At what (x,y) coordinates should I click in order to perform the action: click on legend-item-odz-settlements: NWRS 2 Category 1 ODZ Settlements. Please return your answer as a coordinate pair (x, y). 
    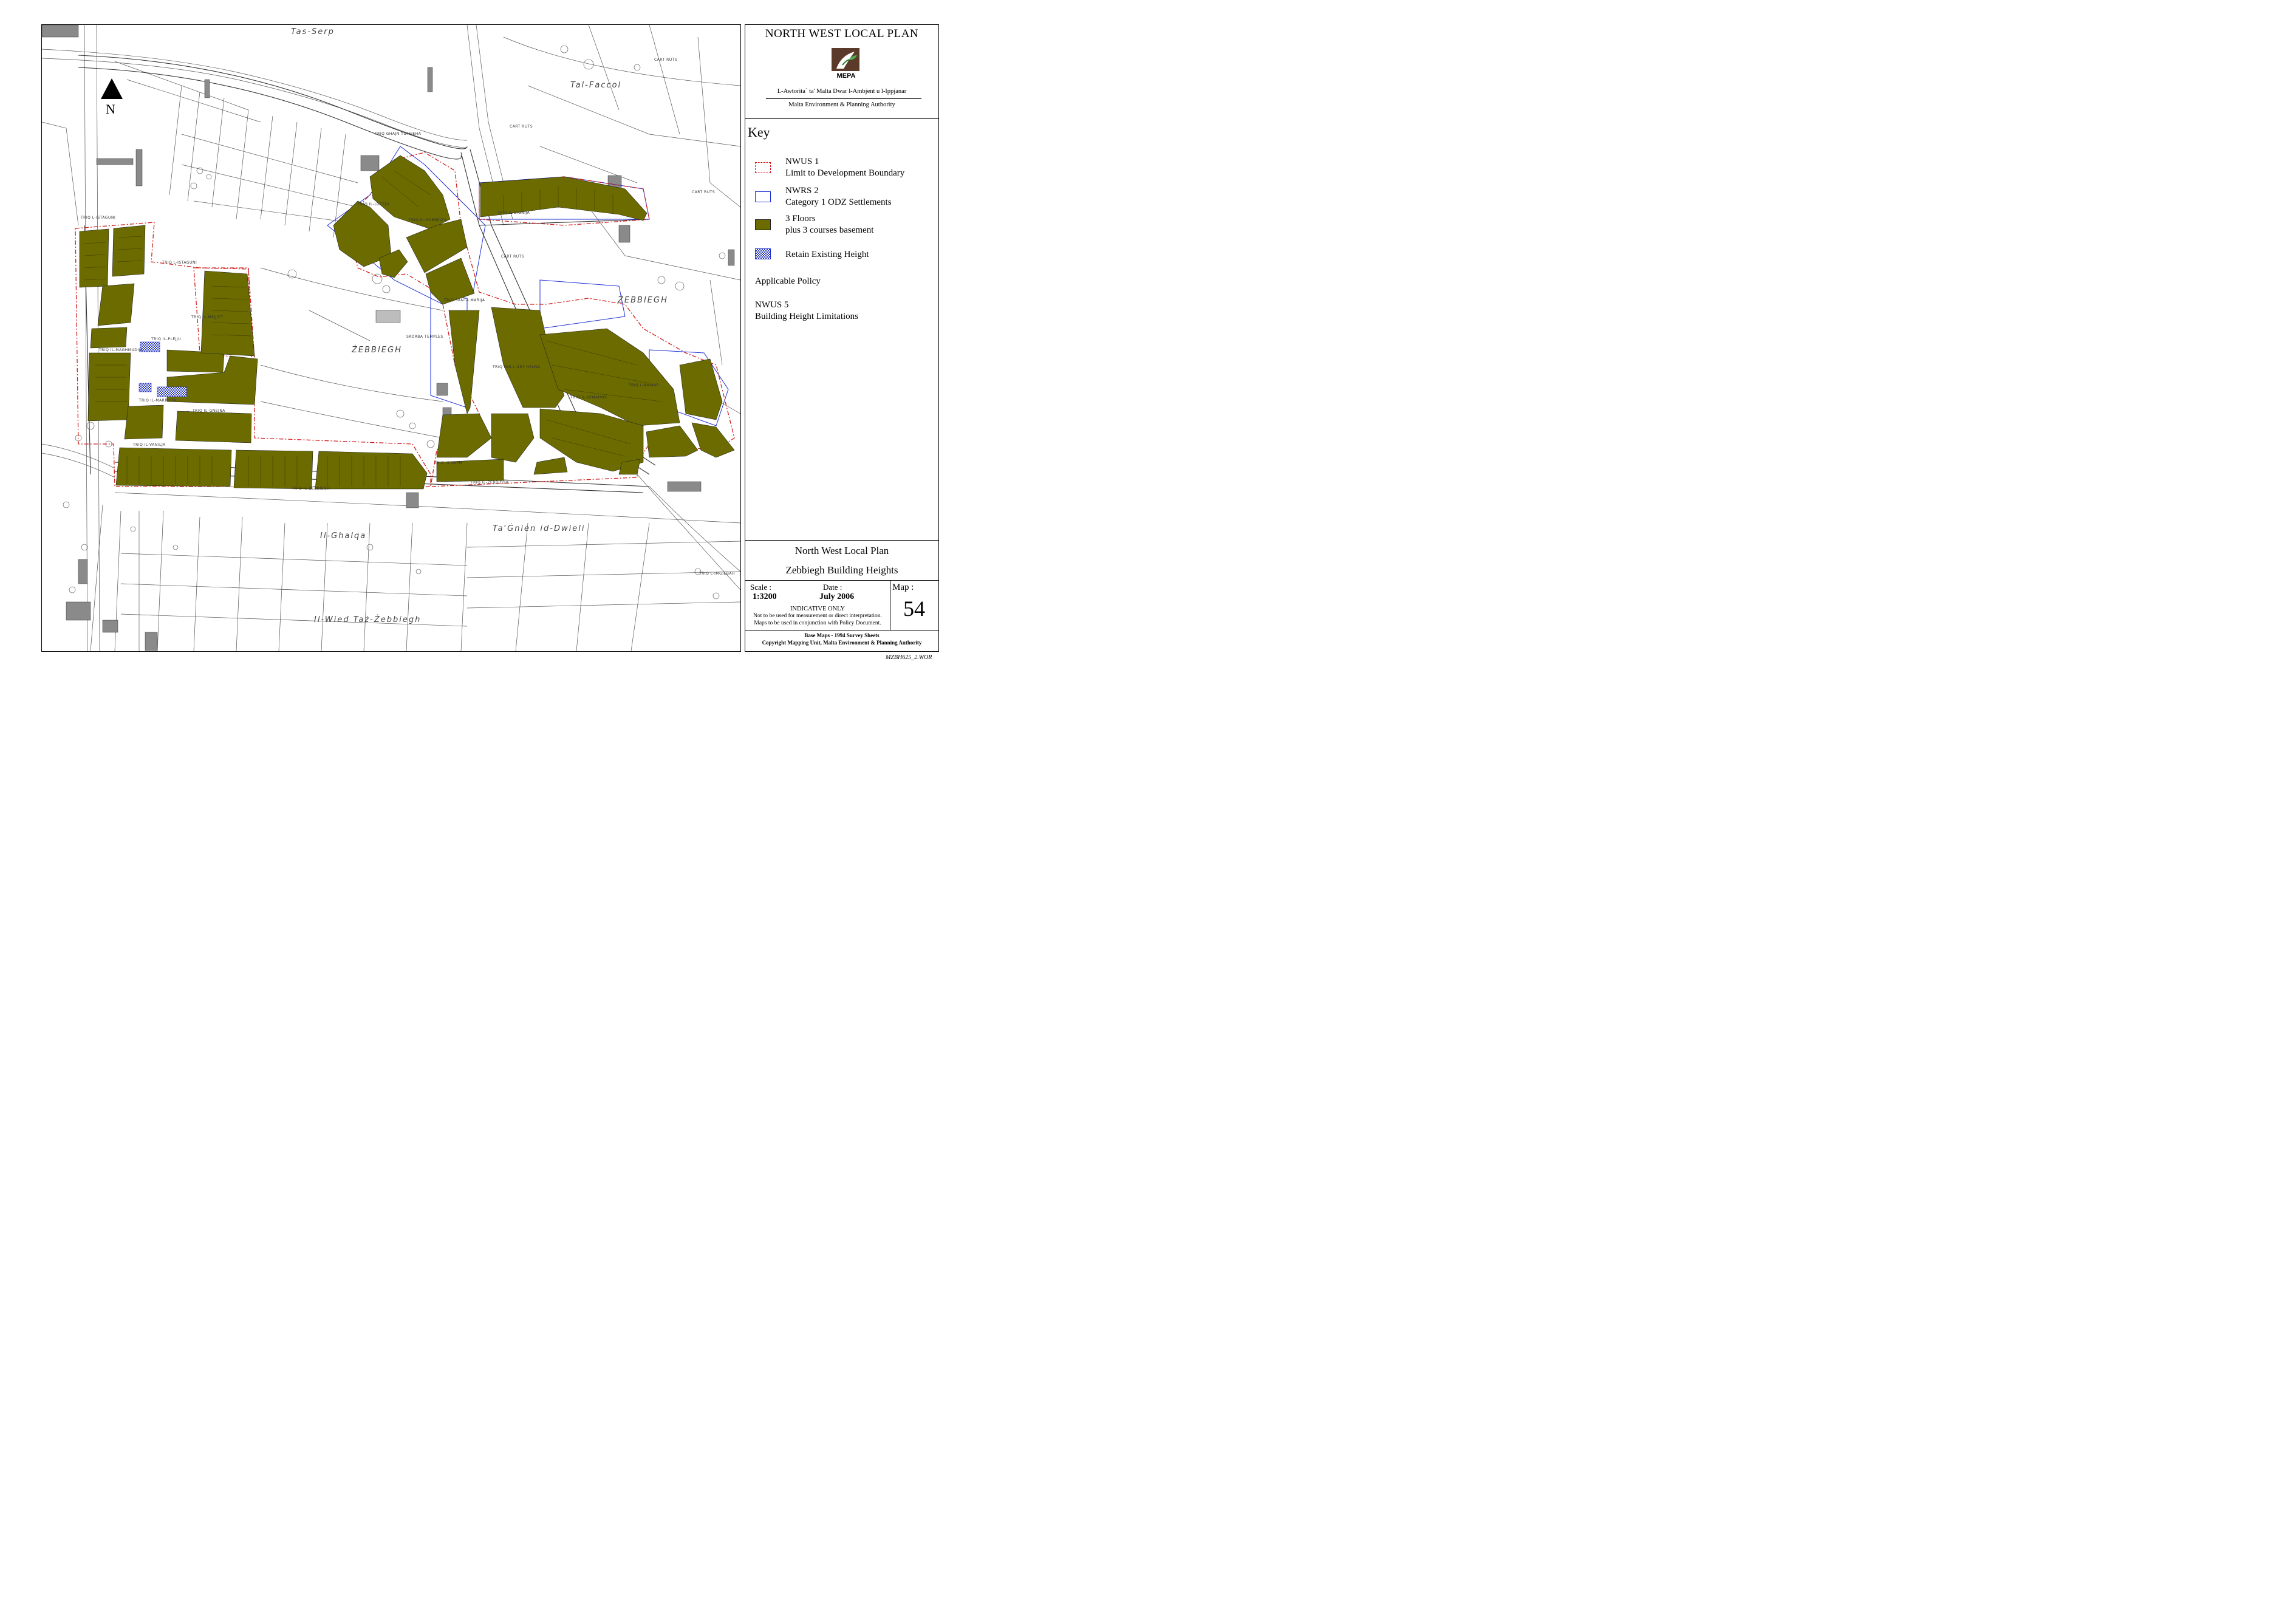
    Looking at the image, I should click on (838, 196).